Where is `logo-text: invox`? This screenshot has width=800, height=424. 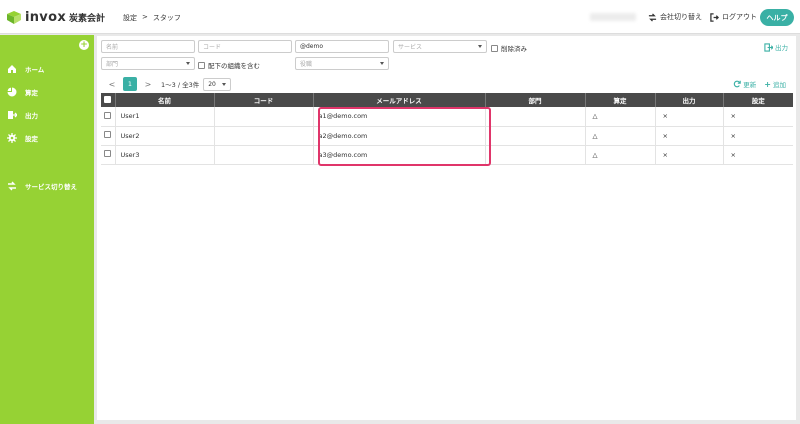
logo-text: invox is located at coordinates (46, 17).